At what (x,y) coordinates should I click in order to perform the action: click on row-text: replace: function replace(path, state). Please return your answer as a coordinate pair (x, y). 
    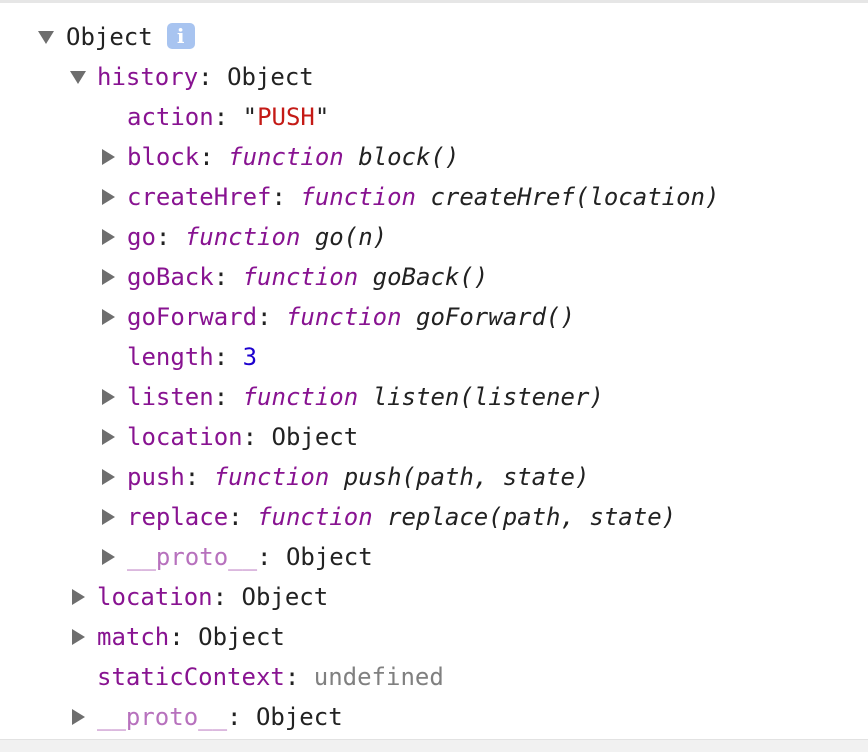
    Looking at the image, I should click on (401, 517).